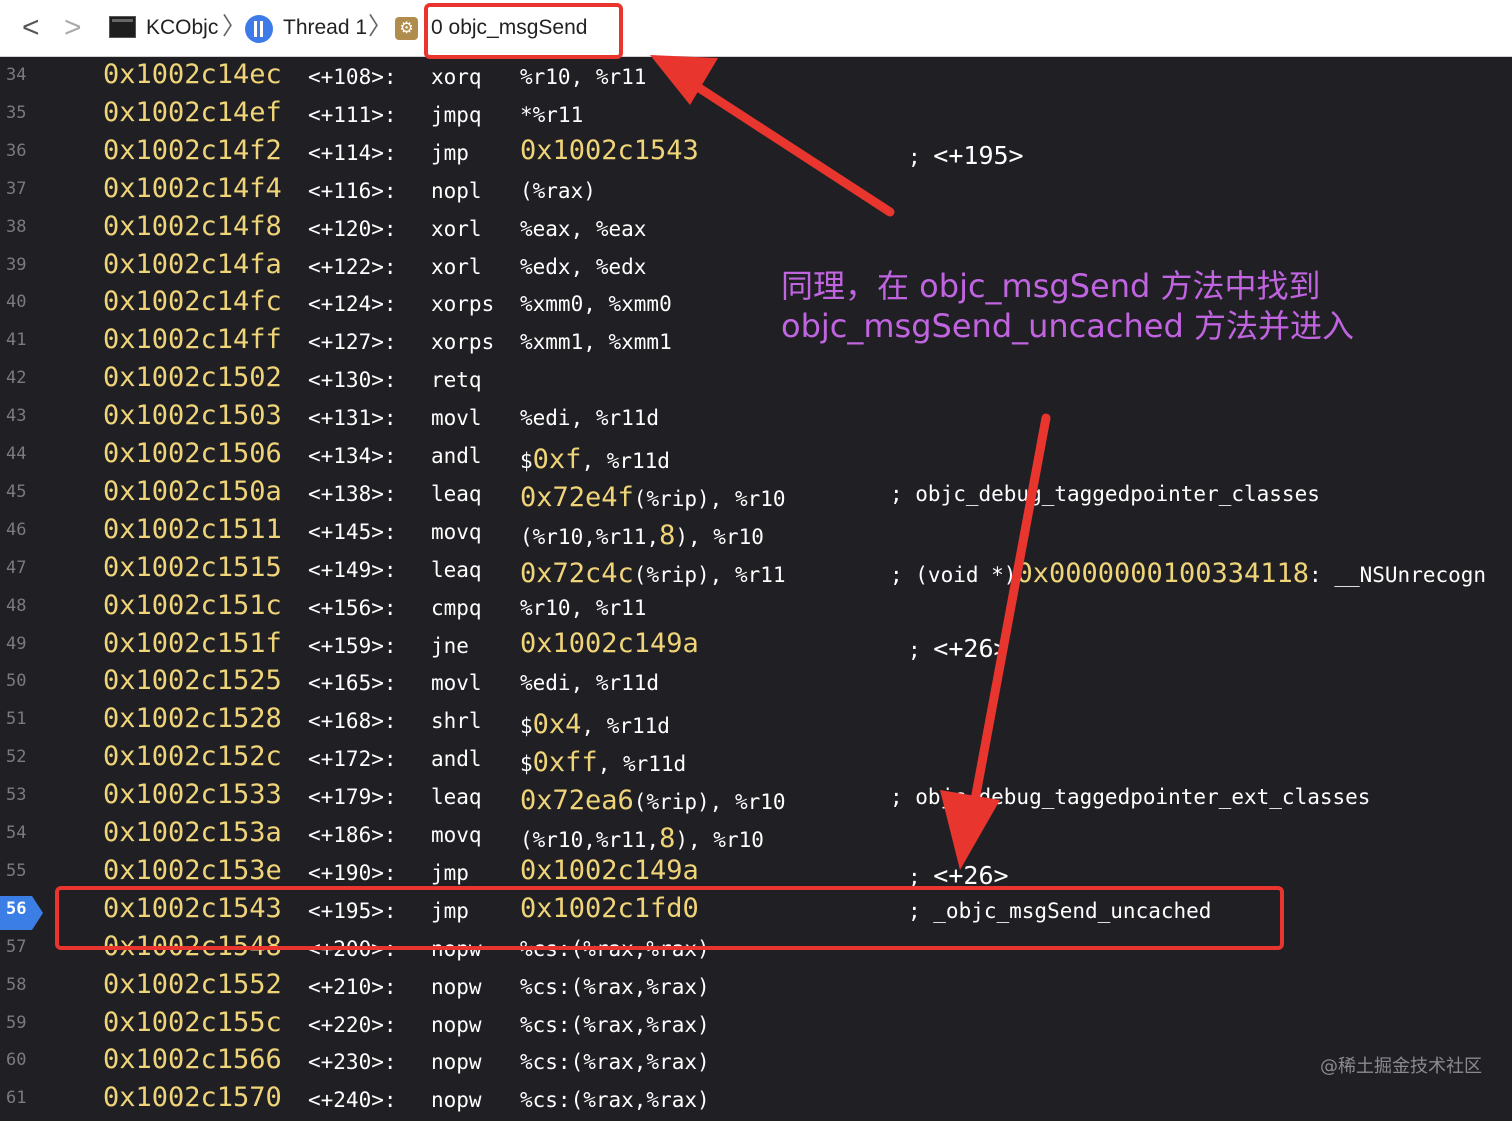 This screenshot has height=1121, width=1512. What do you see at coordinates (352, 342) in the screenshot?
I see `instruction-offset: <+127>:` at bounding box center [352, 342].